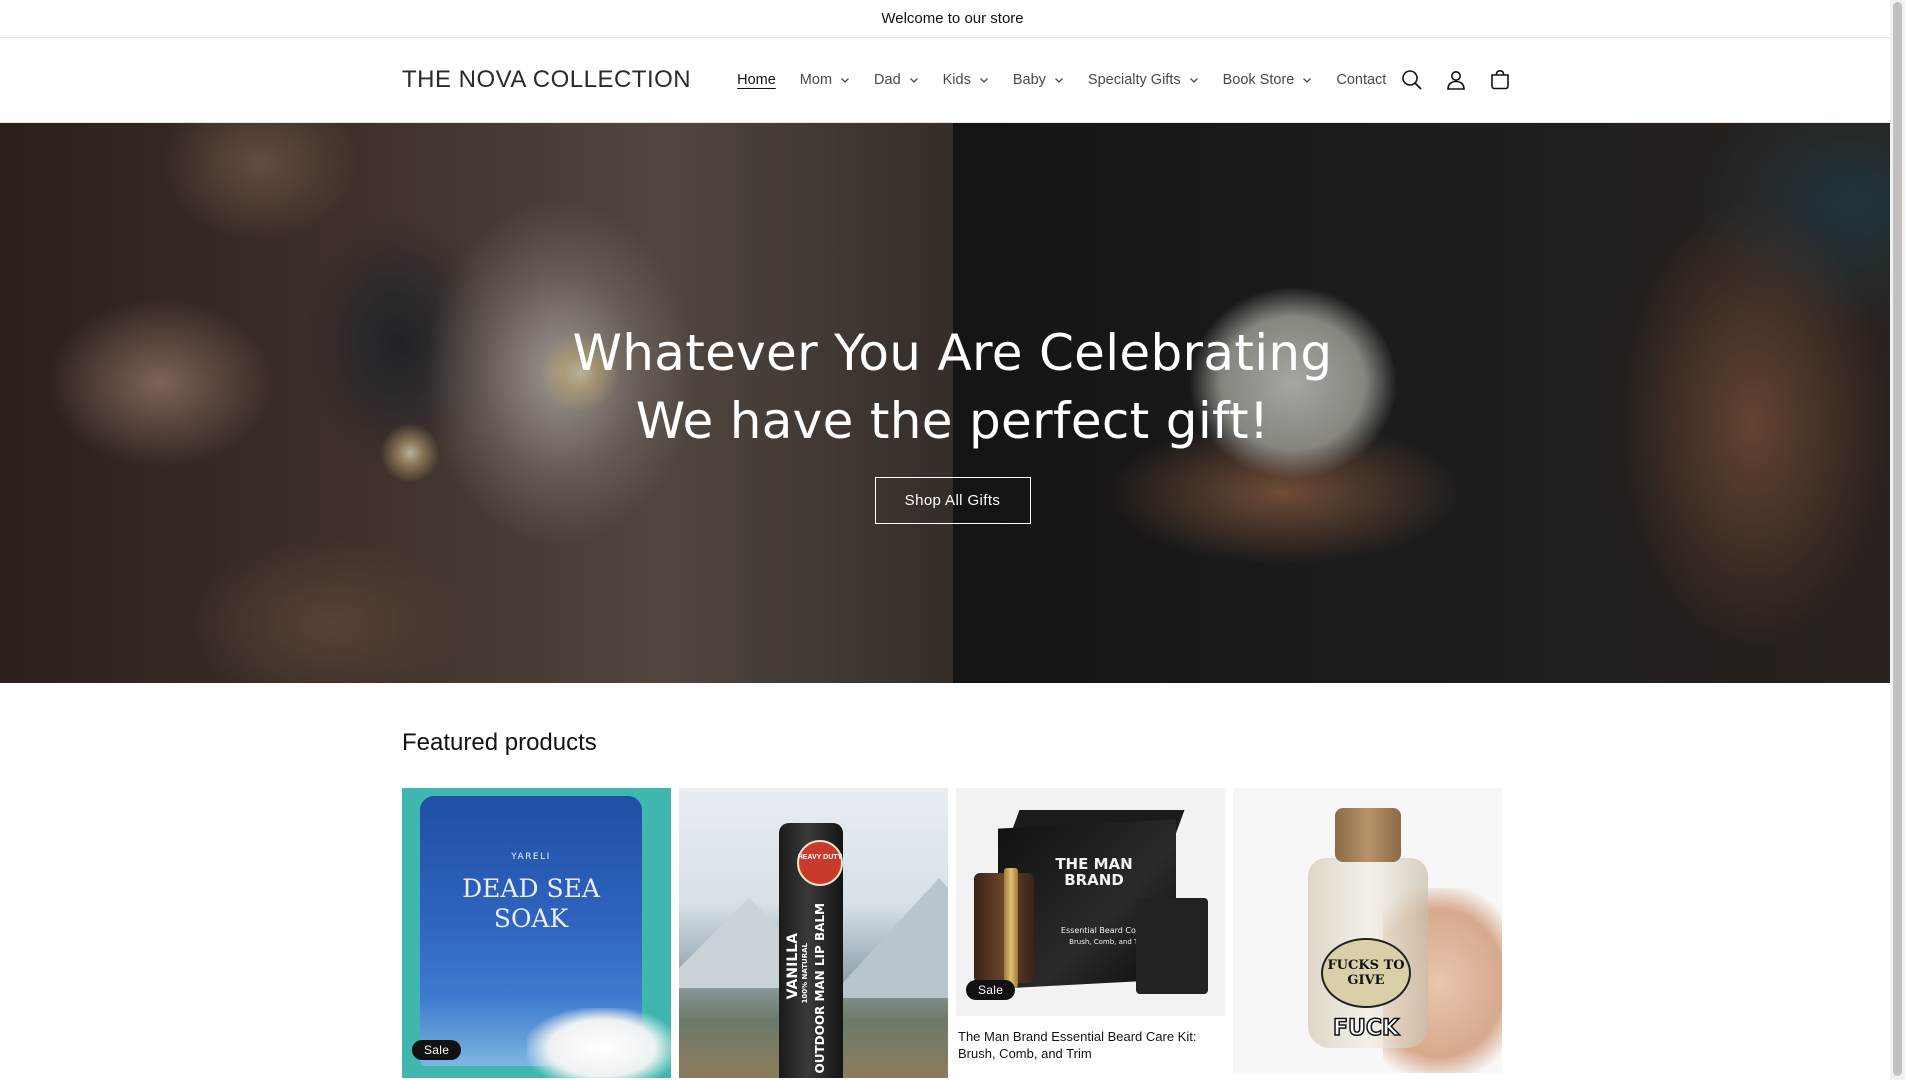  I want to click on salt-flakes-graphic, so click(599, 1043).